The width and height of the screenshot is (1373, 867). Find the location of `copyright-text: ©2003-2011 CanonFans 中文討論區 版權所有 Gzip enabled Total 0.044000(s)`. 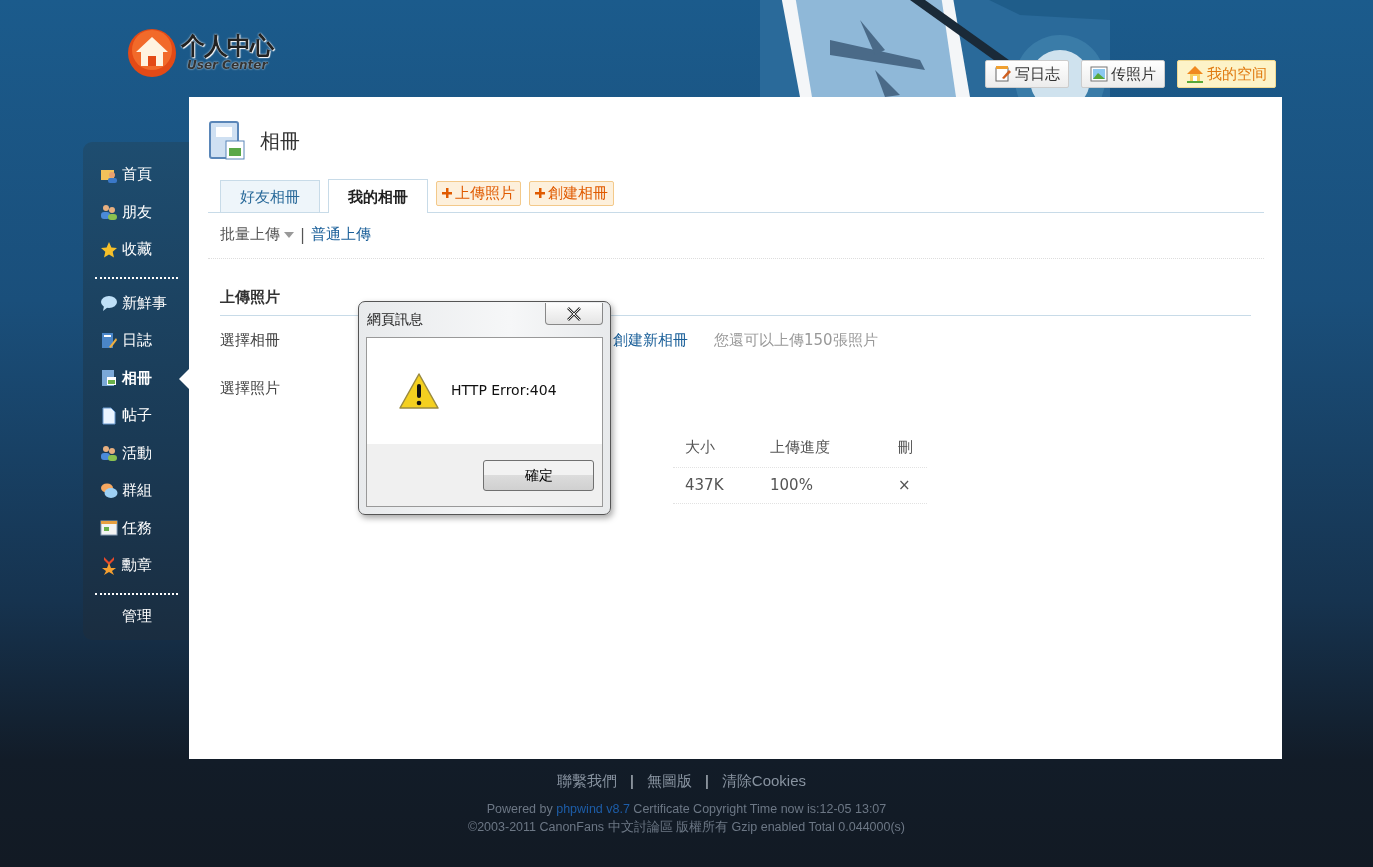

copyright-text: ©2003-2011 CanonFans 中文討論區 版權所有 Gzip enabled Total 0.044000(s) is located at coordinates (686, 827).